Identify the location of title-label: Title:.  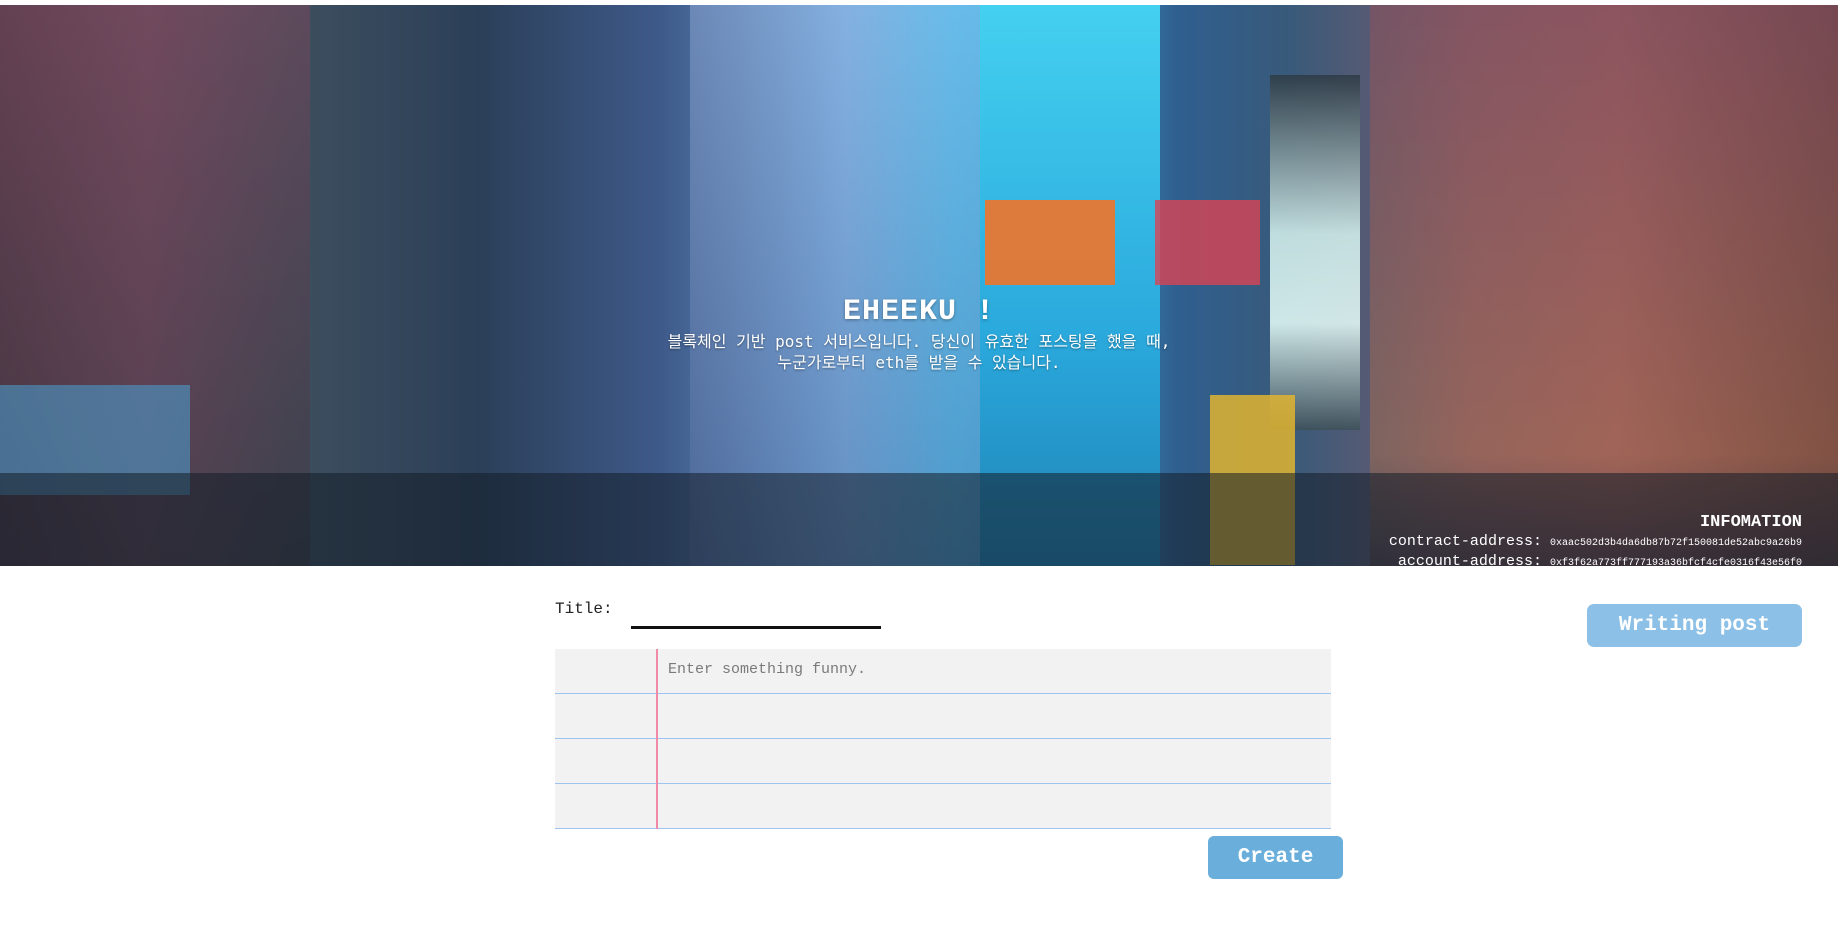
(584, 609).